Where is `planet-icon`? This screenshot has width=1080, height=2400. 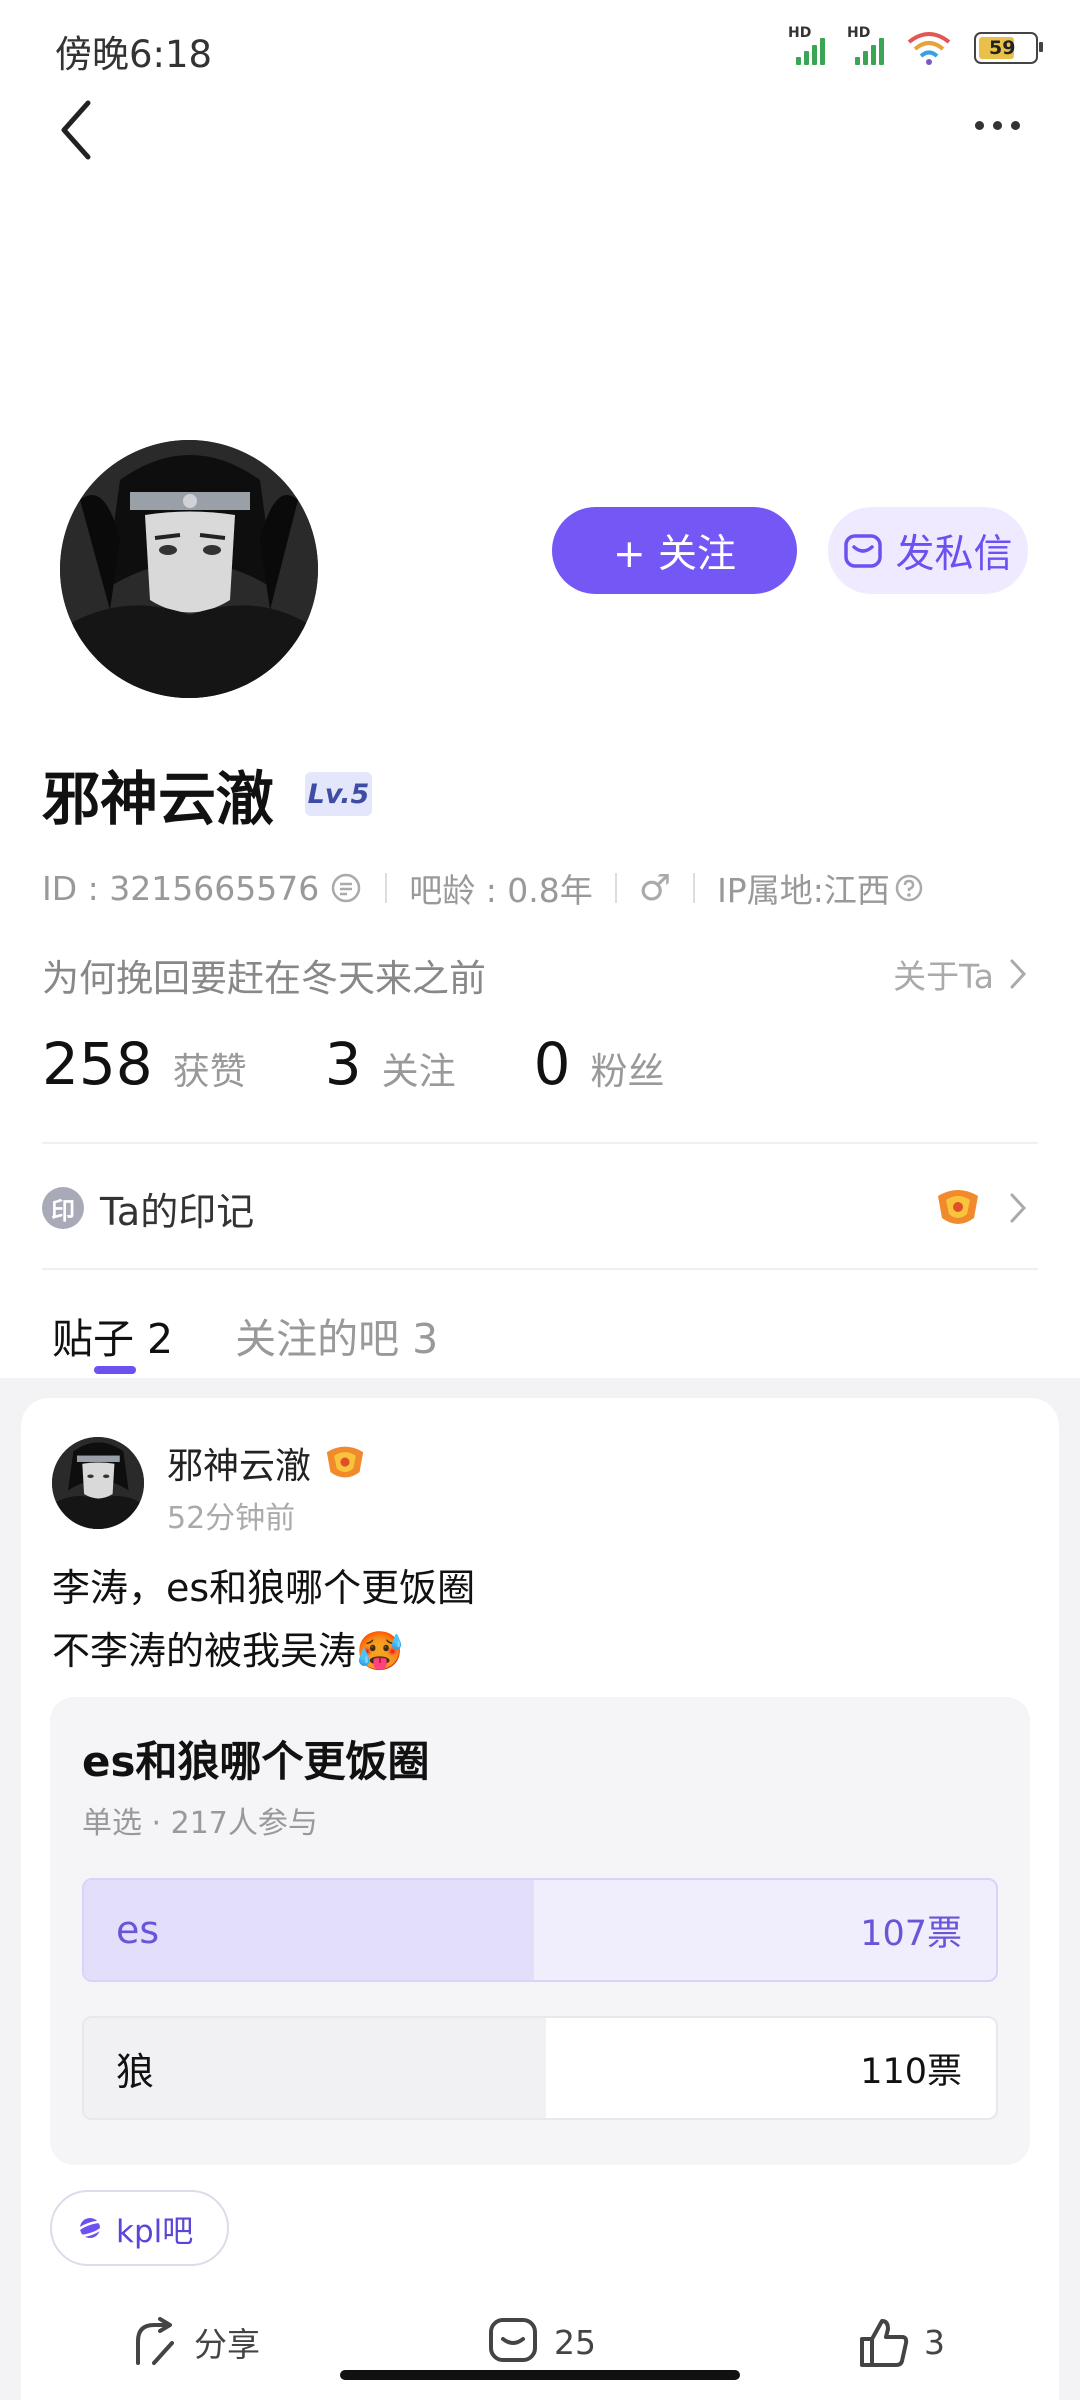 planet-icon is located at coordinates (90, 2228).